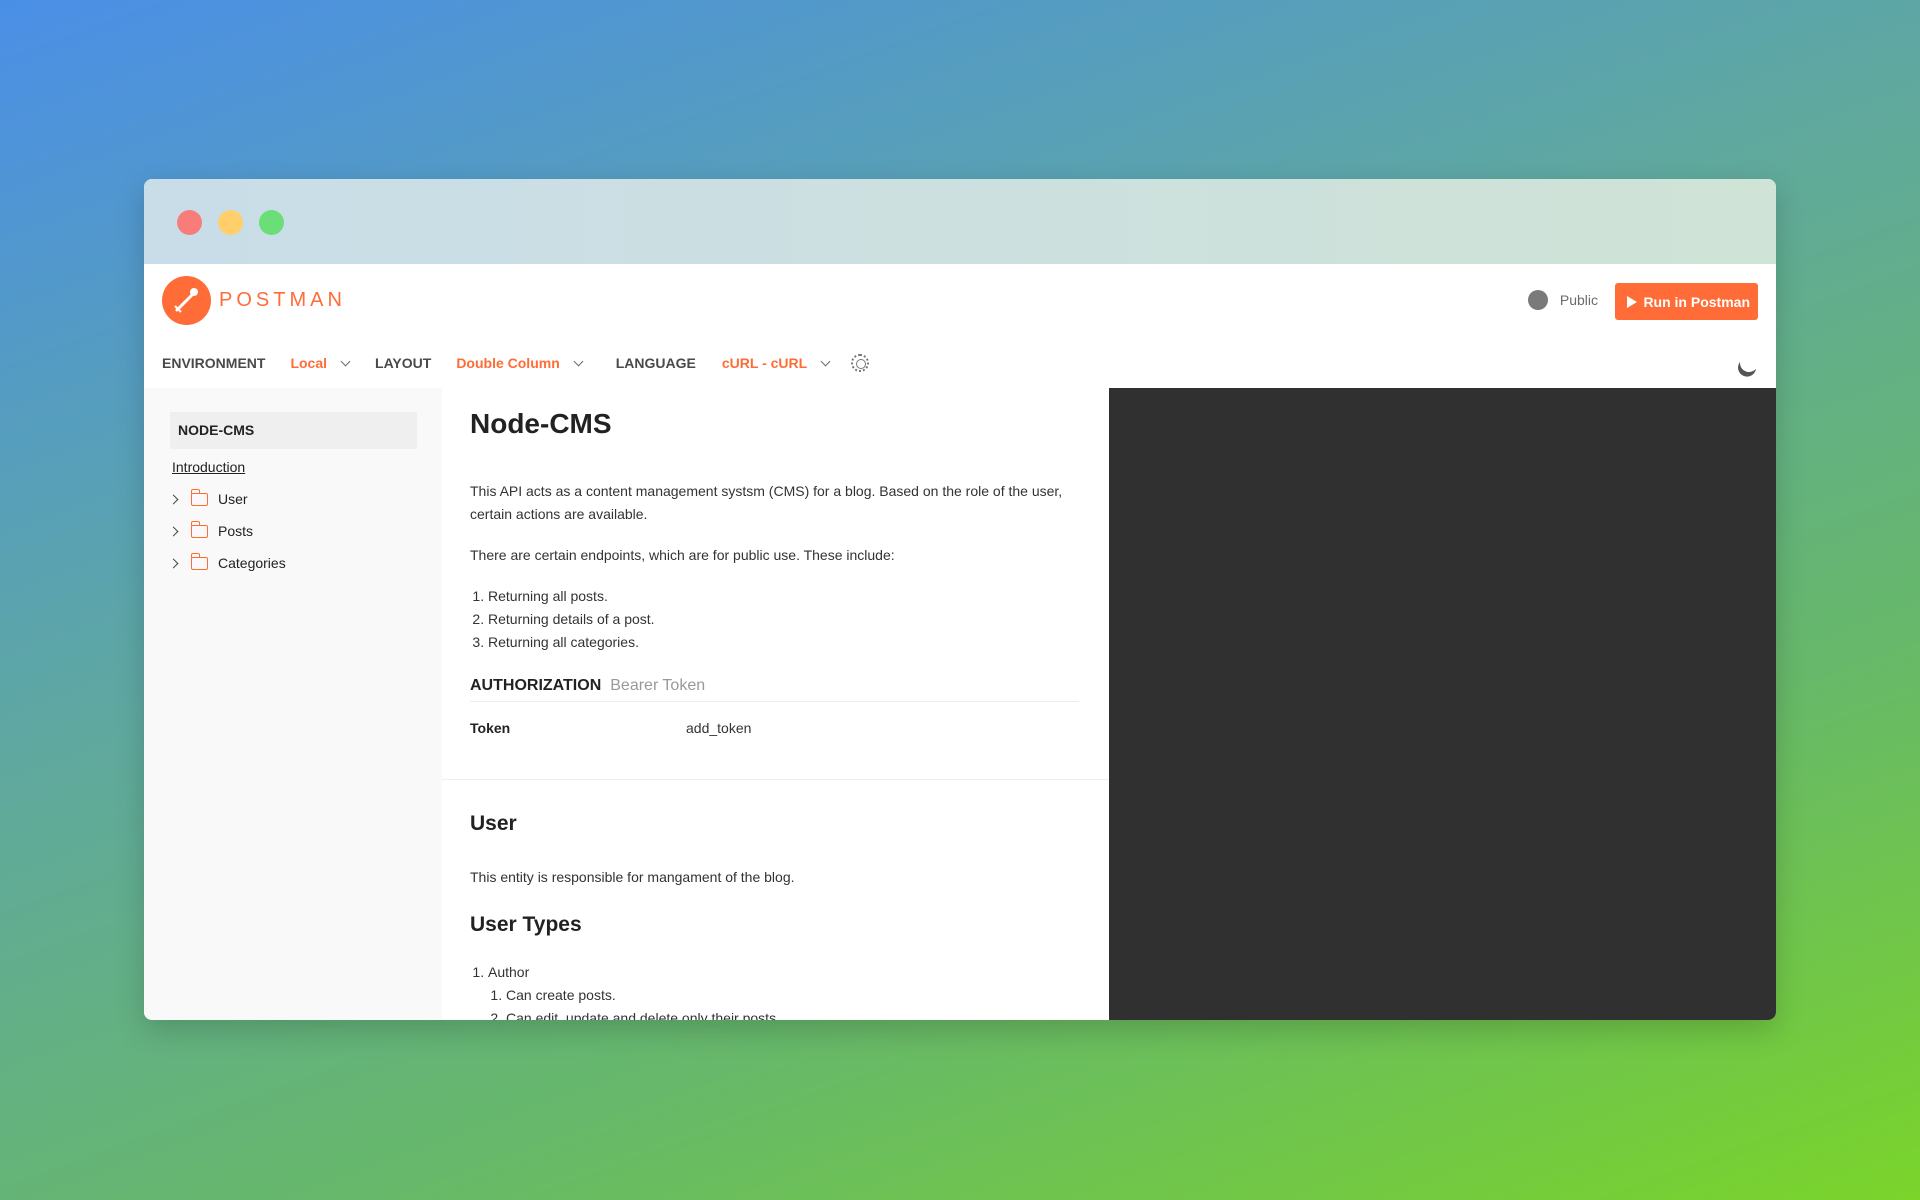  Describe the element at coordinates (774, 728) in the screenshot. I see `authorization-token-row: Token add_token` at that location.